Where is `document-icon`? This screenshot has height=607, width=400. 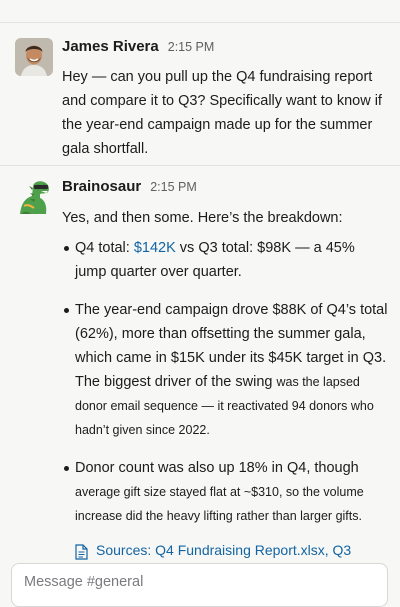 document-icon is located at coordinates (81, 552).